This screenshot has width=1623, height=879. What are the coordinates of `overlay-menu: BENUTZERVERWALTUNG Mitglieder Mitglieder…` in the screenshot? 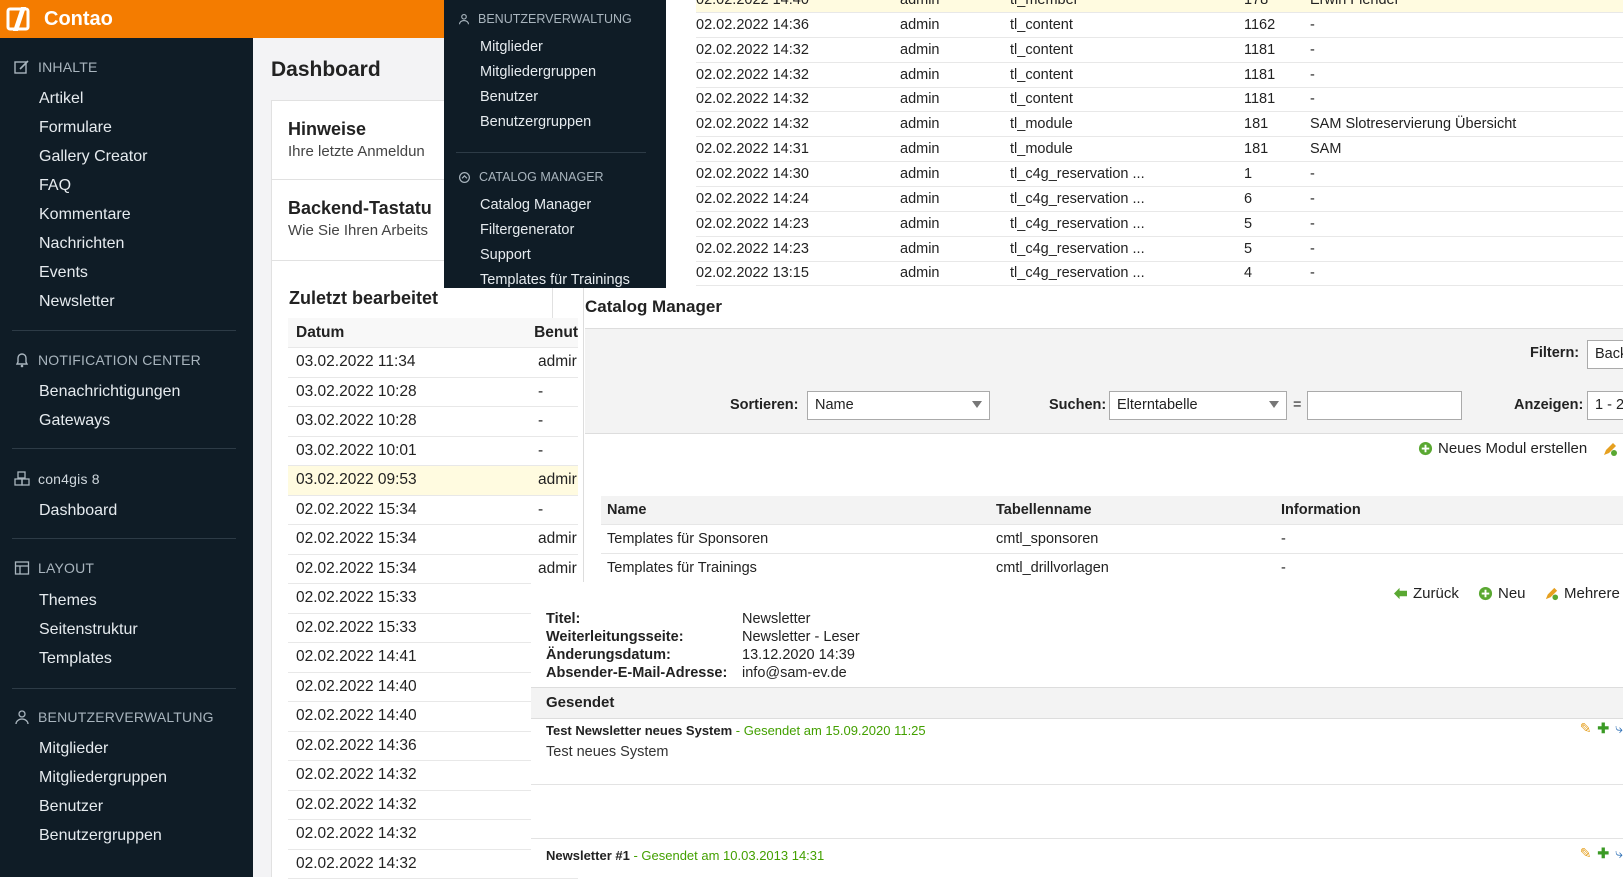 It's located at (555, 144).